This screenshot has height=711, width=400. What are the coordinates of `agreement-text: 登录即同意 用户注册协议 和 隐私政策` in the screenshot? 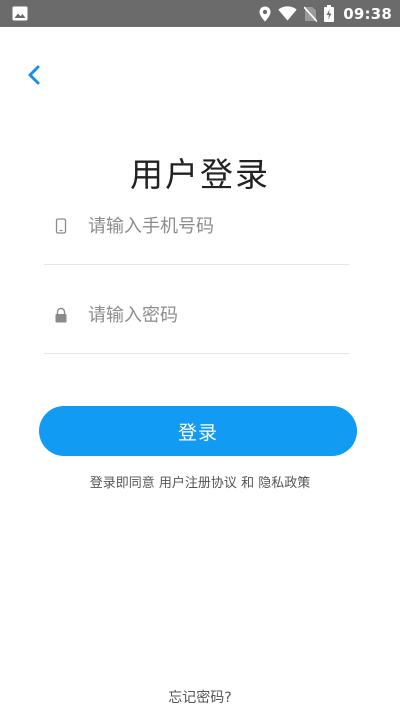 It's located at (200, 481).